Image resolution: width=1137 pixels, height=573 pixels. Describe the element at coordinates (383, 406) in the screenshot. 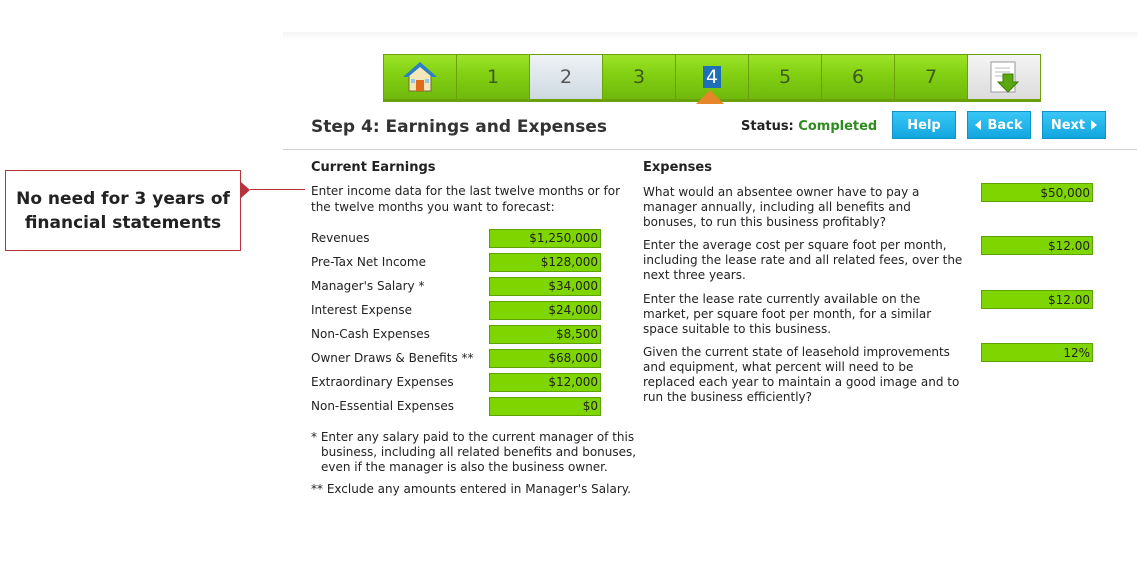

I see `earnings-label: Non-Essential Expenses` at that location.